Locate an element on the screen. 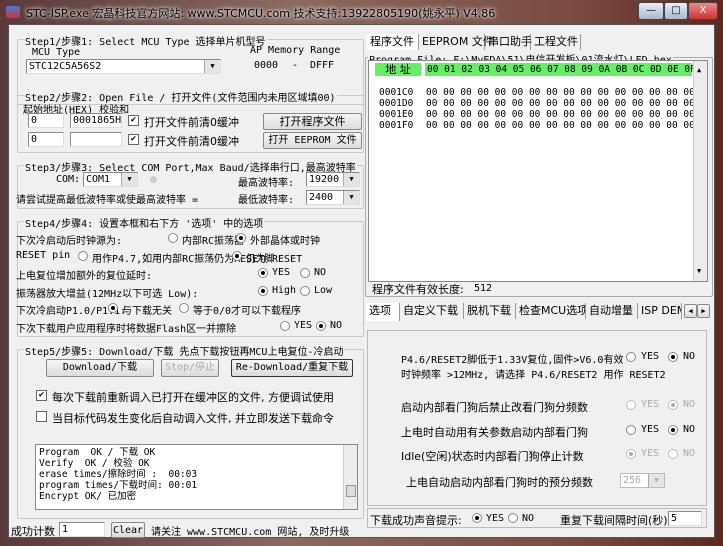  option-tab: 自定义下载 is located at coordinates (432, 311).